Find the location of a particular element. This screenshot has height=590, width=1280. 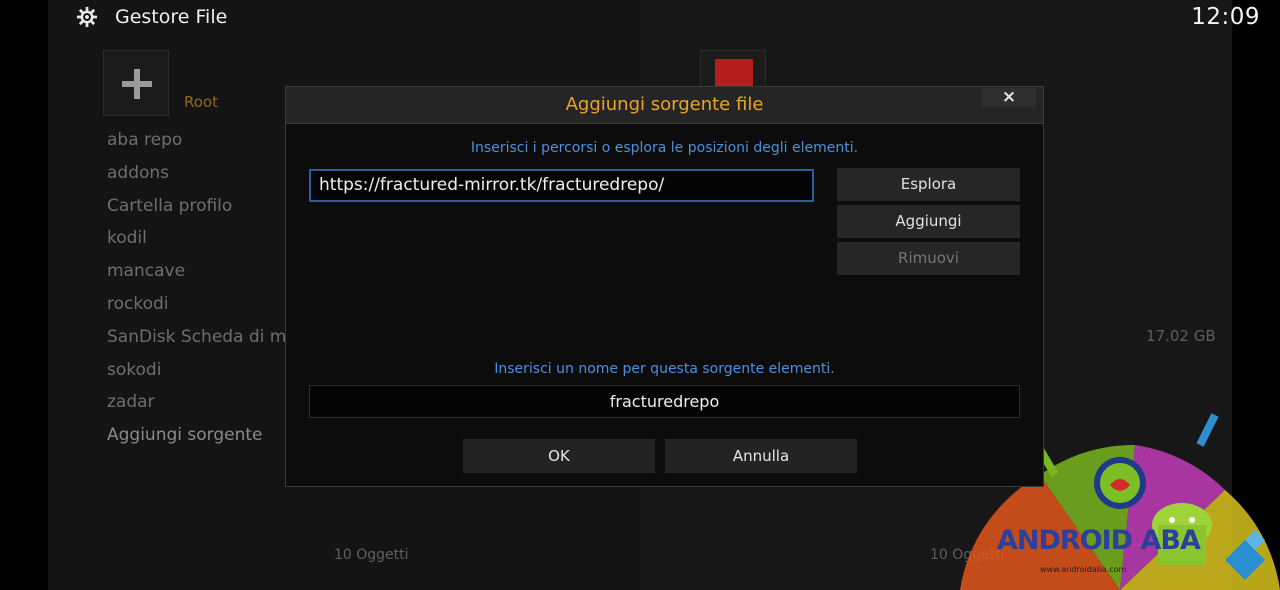

source-item: kodil is located at coordinates (197, 238).